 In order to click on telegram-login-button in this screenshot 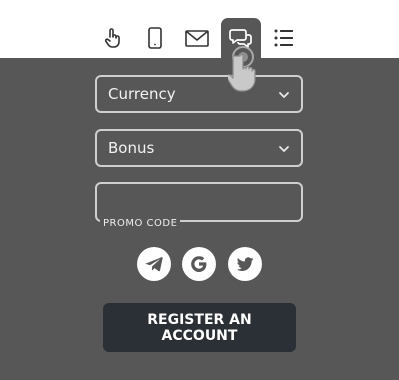, I will do `click(154, 264)`.